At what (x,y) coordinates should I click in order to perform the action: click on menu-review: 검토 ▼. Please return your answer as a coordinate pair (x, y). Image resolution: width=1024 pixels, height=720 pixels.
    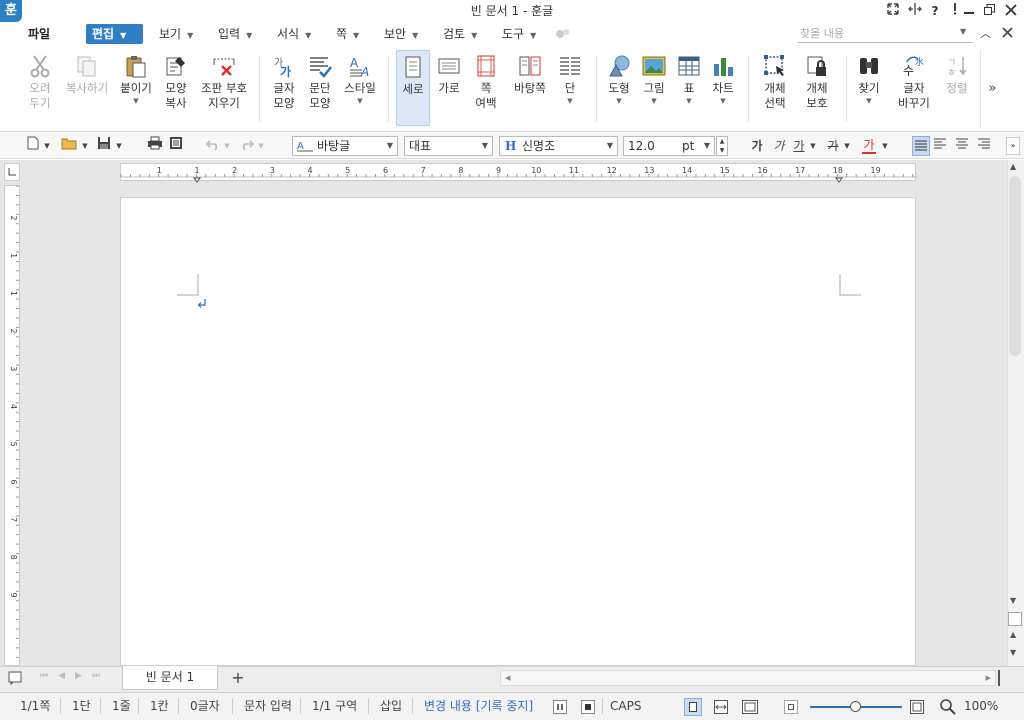
    Looking at the image, I should click on (460, 34).